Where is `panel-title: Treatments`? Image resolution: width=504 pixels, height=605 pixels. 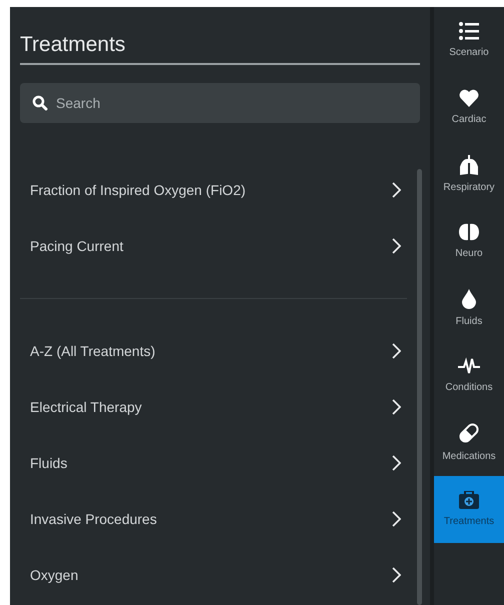 panel-title: Treatments is located at coordinates (220, 36).